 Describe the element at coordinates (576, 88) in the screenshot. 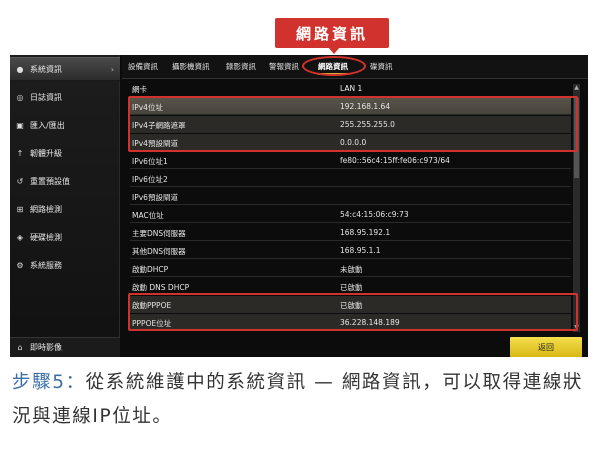

I see `scroll-up-icon: ▲` at that location.